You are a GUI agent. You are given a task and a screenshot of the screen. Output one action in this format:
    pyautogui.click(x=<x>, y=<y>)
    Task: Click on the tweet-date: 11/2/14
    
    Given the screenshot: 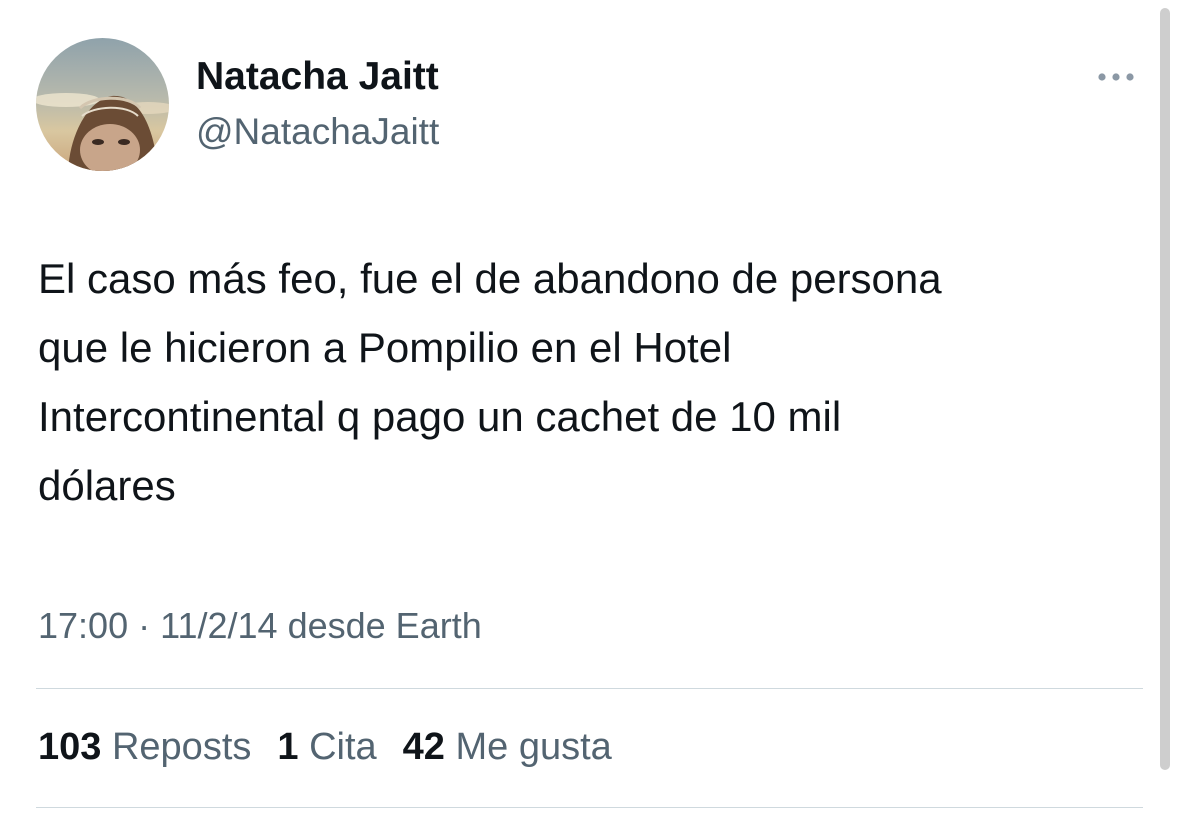 What is the action you would take?
    pyautogui.click(x=218, y=625)
    